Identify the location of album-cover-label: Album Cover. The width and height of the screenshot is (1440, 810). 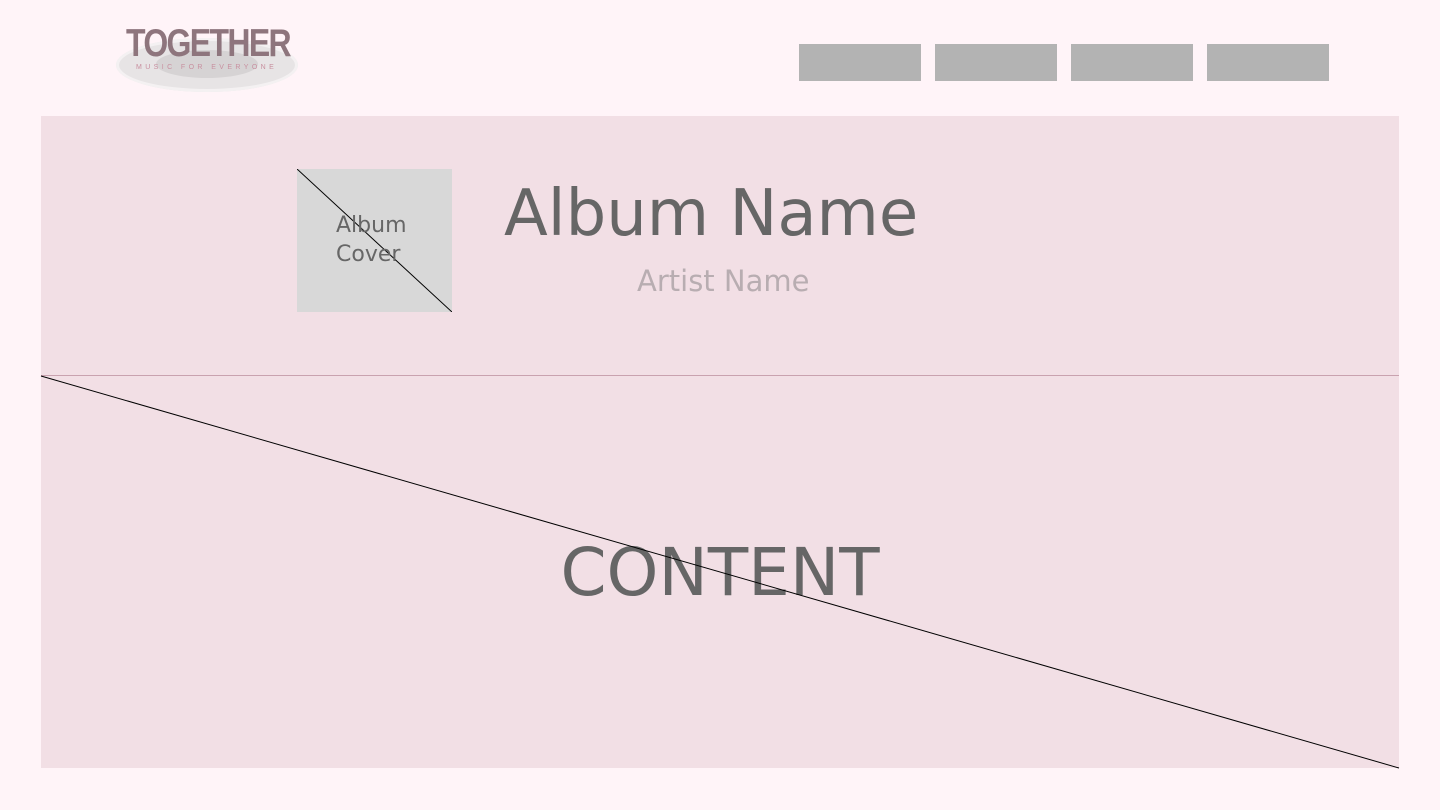
(371, 240).